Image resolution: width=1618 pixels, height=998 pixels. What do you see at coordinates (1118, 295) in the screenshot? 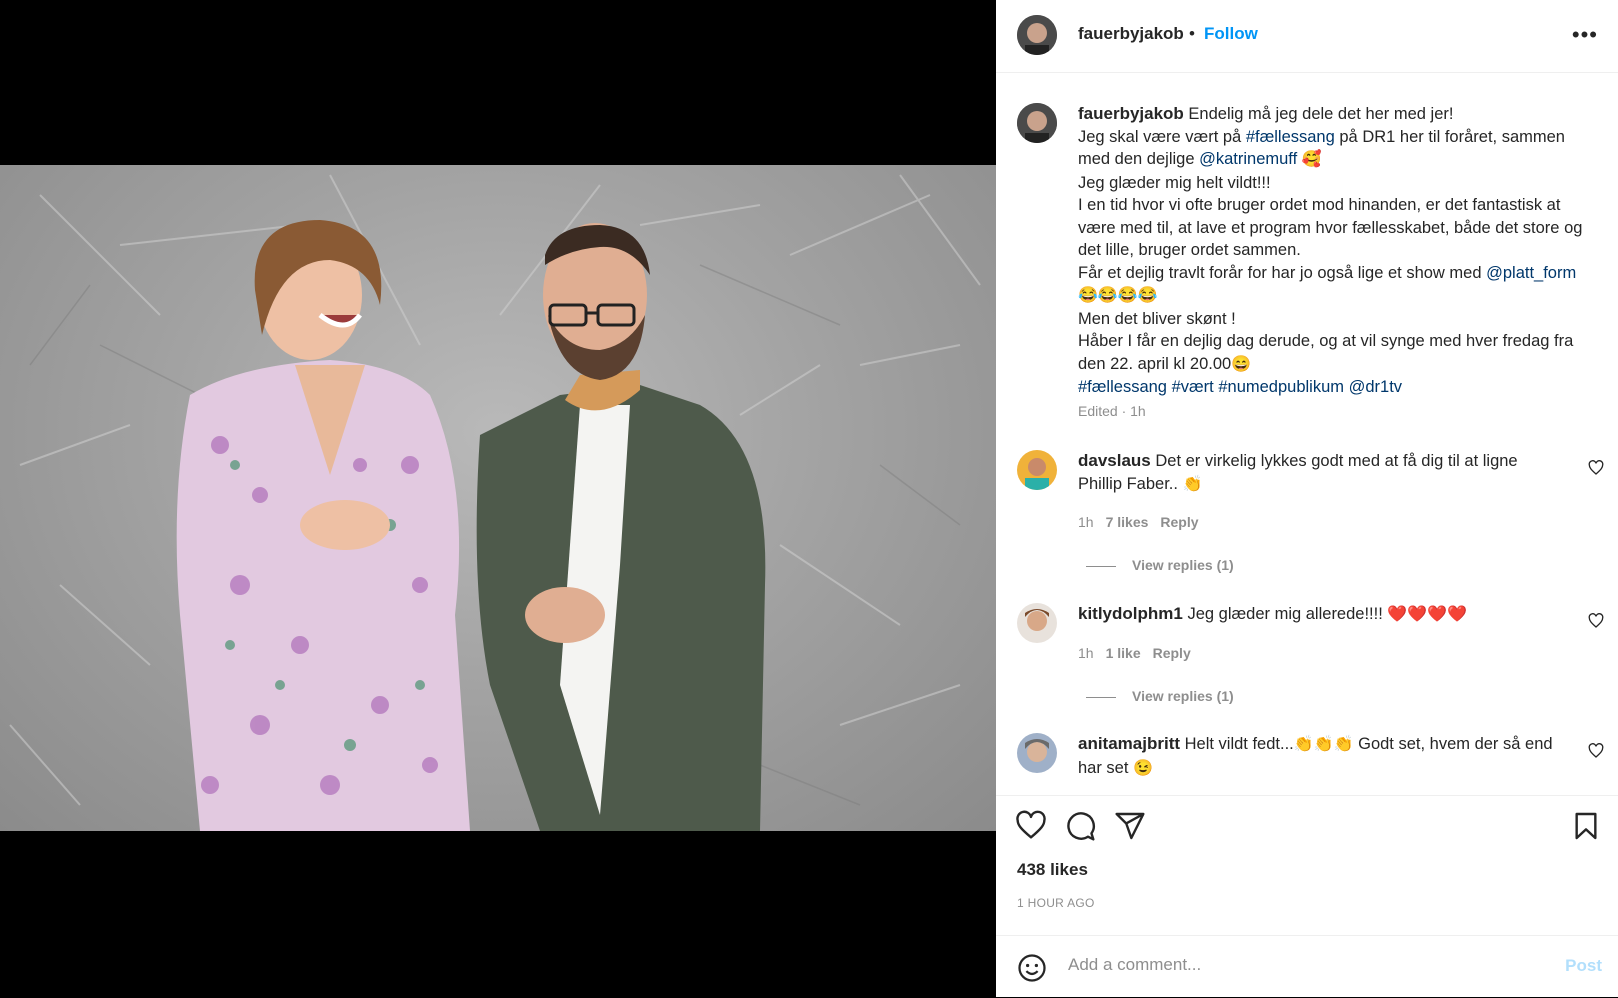
I see `emoji: 😂😂😂😂` at bounding box center [1118, 295].